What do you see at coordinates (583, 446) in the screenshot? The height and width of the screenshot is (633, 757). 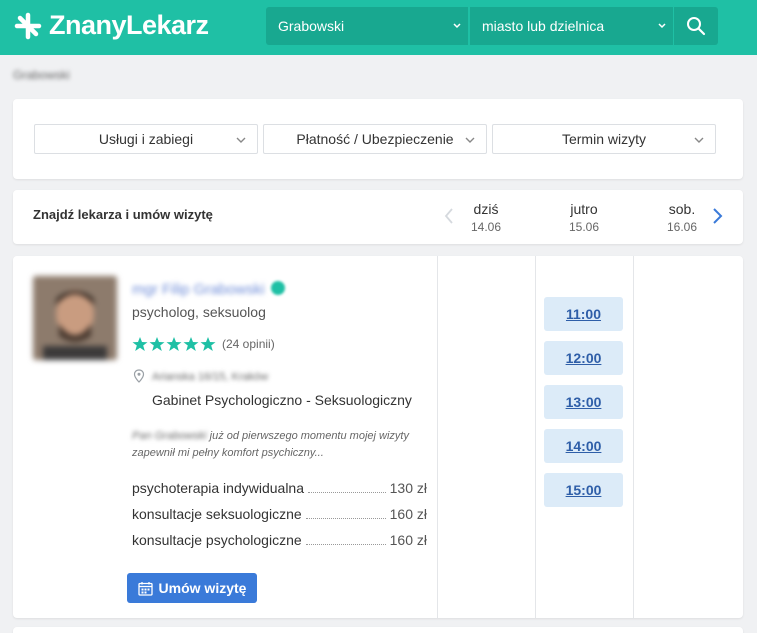 I see `time-slot: 14:00` at bounding box center [583, 446].